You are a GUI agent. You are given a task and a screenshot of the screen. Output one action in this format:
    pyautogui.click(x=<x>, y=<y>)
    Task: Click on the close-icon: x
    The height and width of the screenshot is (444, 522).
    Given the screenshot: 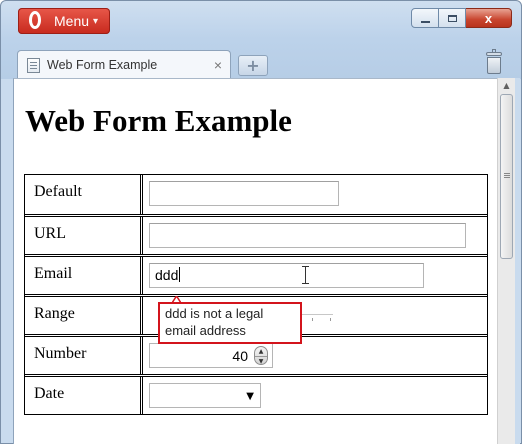 What is the action you would take?
    pyautogui.click(x=488, y=18)
    